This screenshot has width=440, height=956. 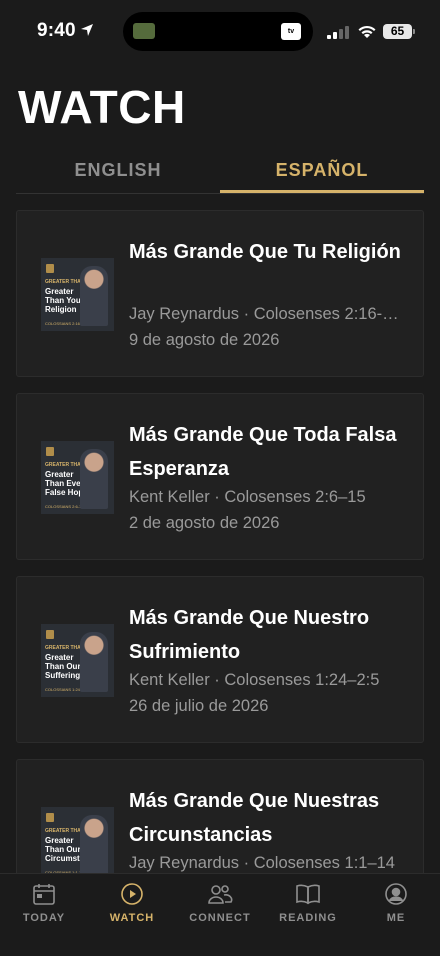 What do you see at coordinates (44, 918) in the screenshot?
I see `nav-today-label: TODAY` at bounding box center [44, 918].